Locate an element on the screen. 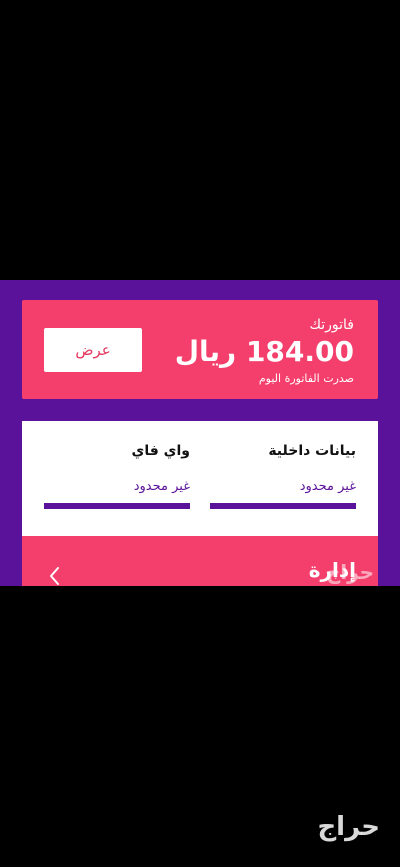  bill-issued-text: صدرت الفاتورة اليوم is located at coordinates (306, 378).